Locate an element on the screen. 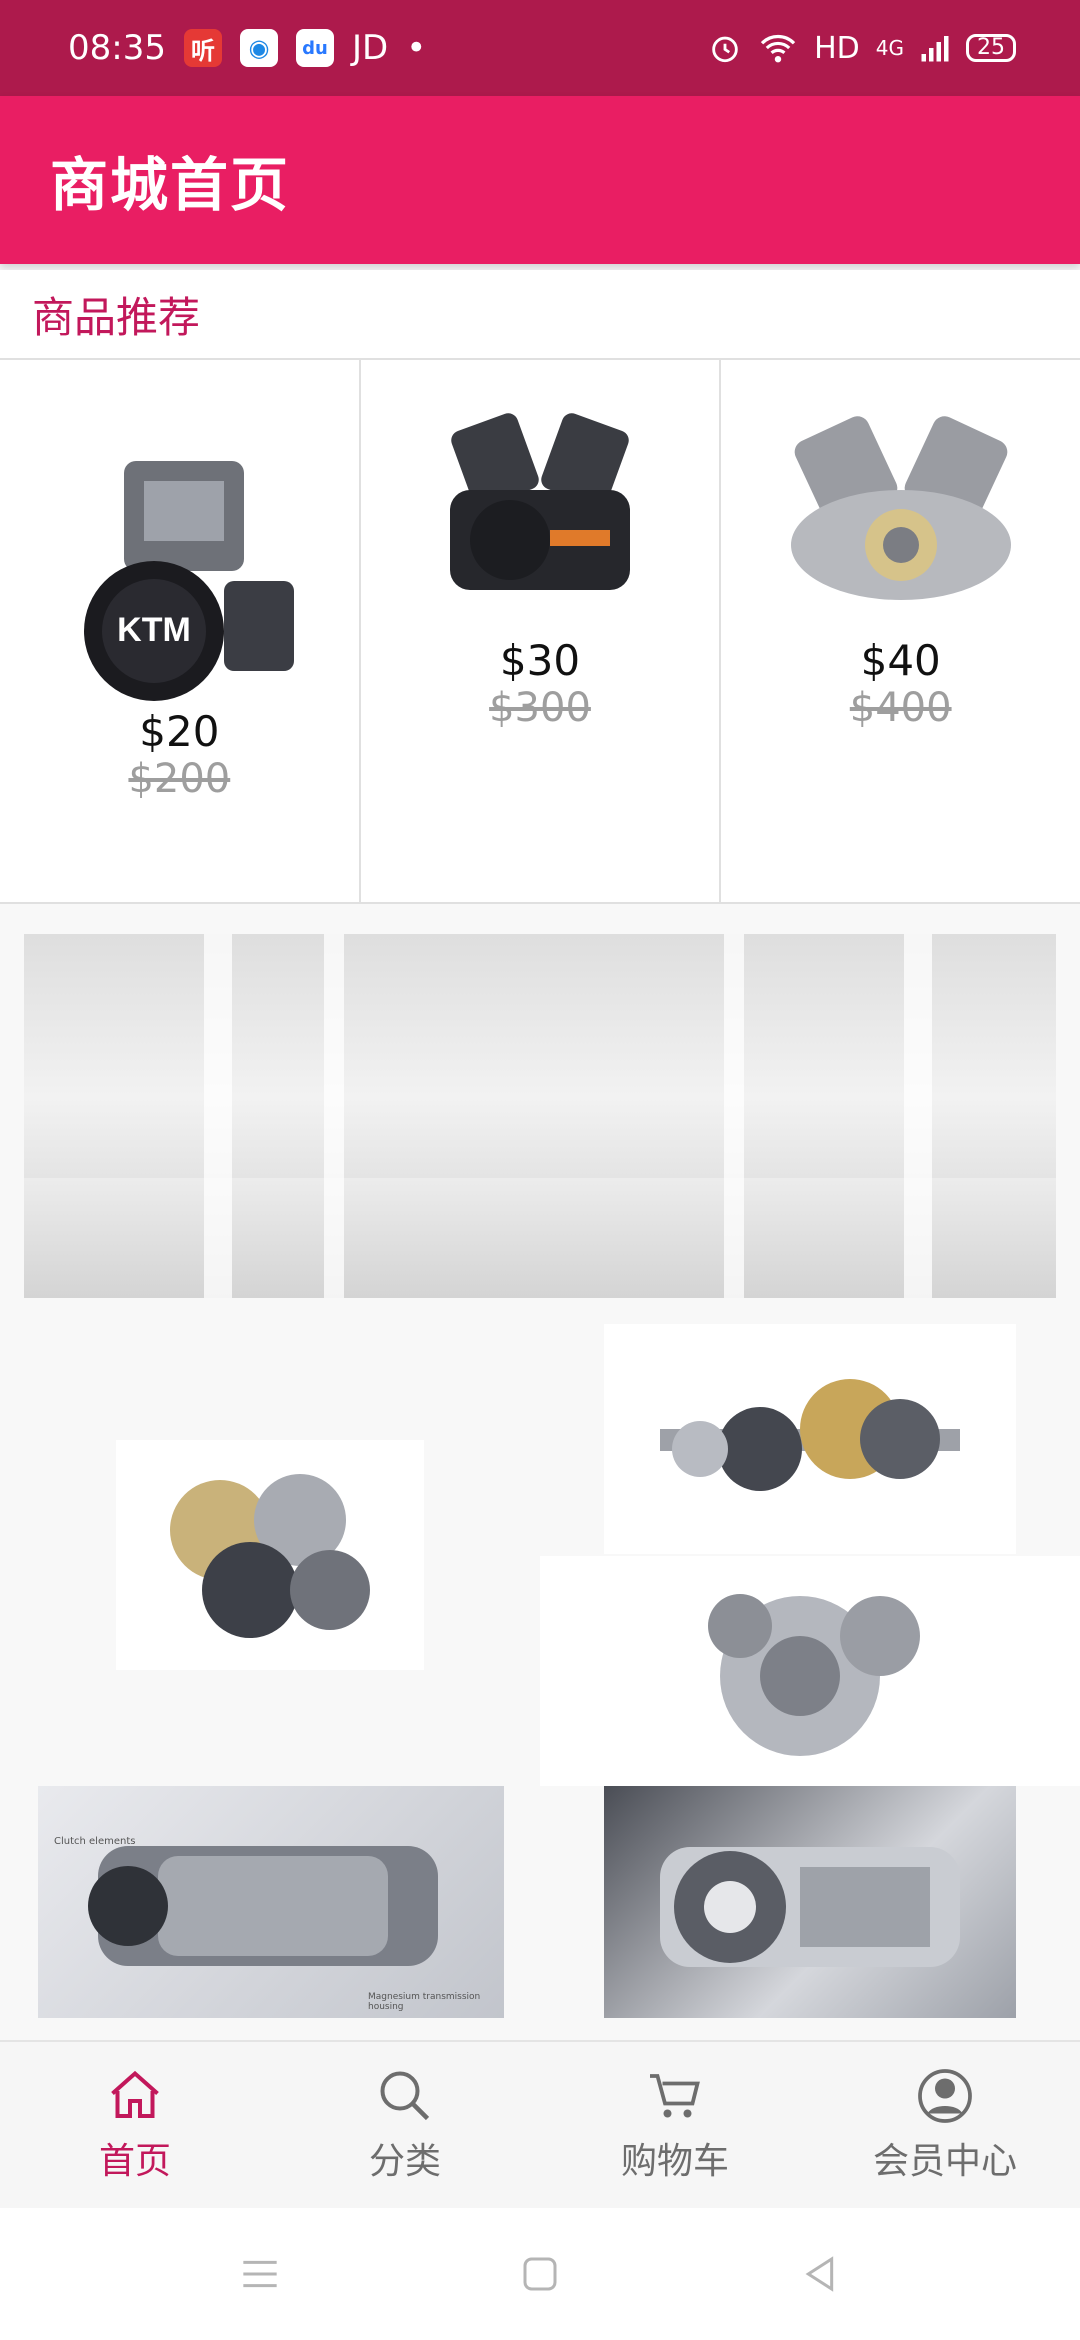  baidu-app-icon: du is located at coordinates (314, 48).